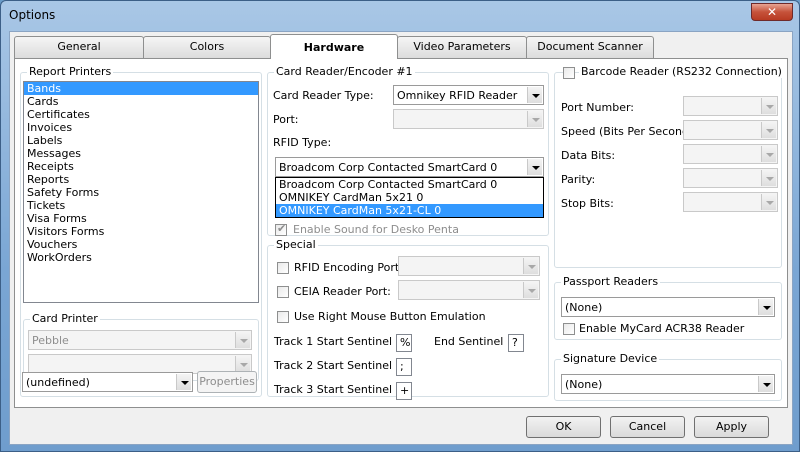 The width and height of the screenshot is (800, 452). I want to click on tab-document-scanner: Document Scanner, so click(590, 47).